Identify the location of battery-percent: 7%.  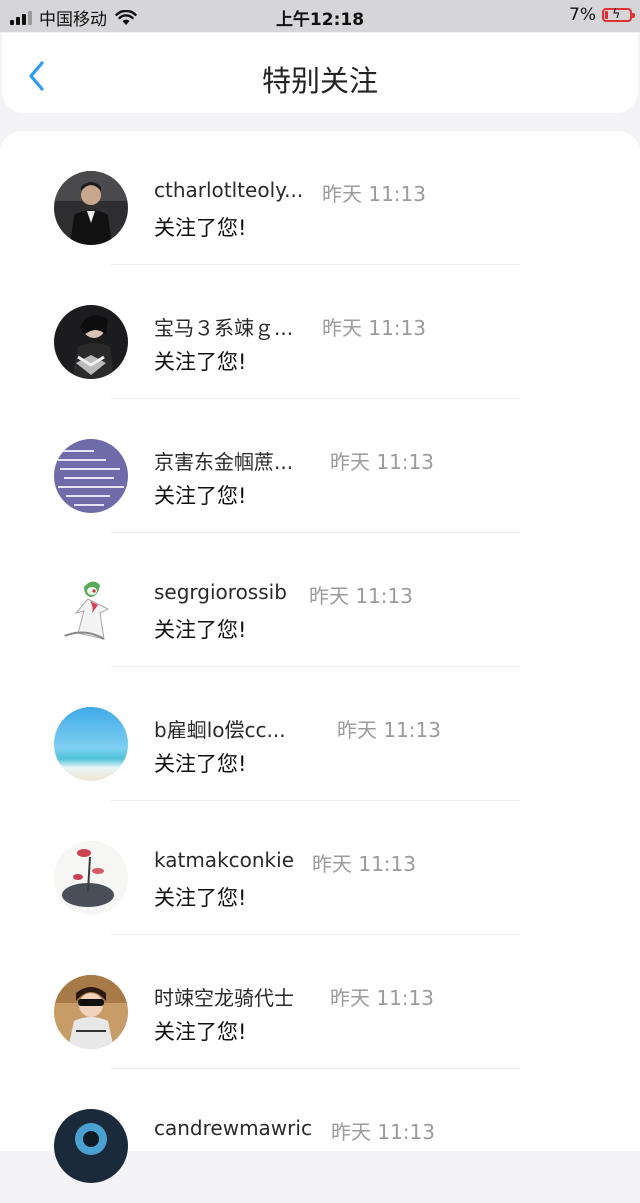
(582, 15).